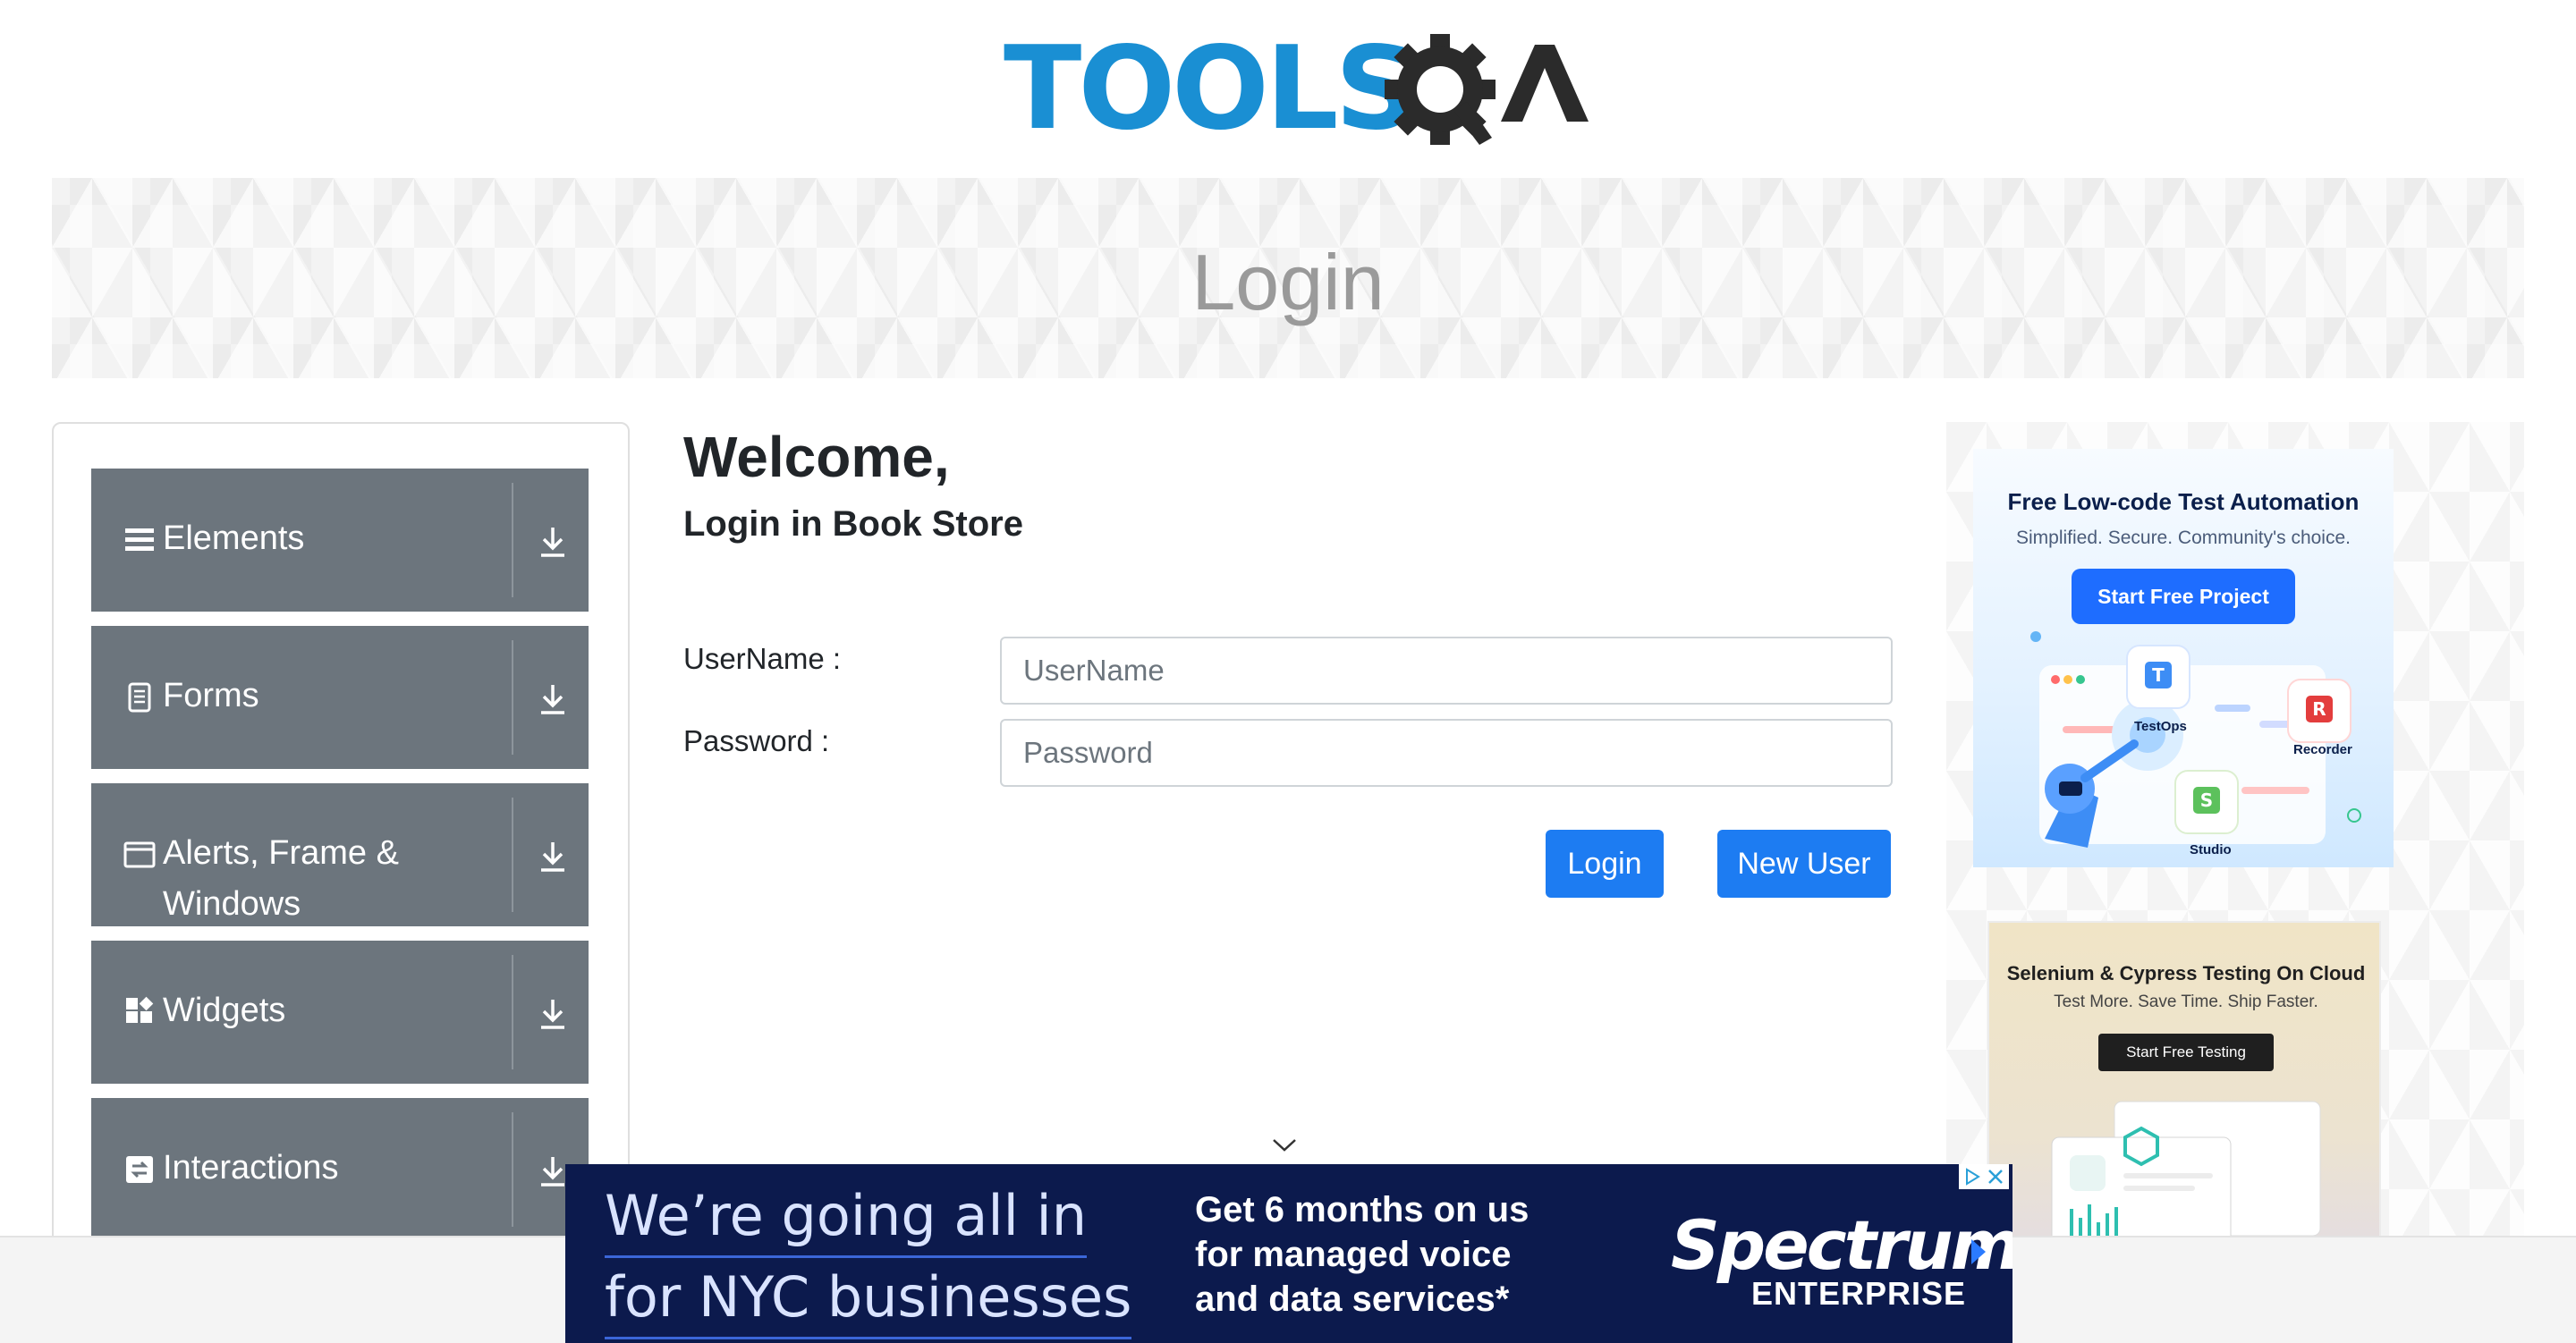 This screenshot has width=2576, height=1343. I want to click on hamburger-icon, so click(139, 539).